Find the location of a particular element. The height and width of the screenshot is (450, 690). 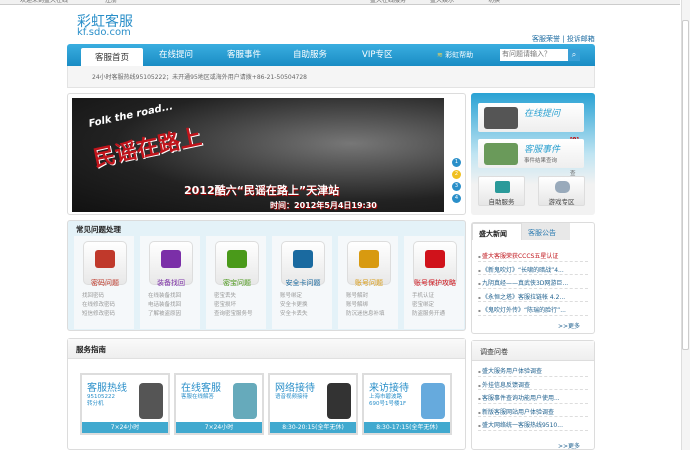

problem-icon-box: 安全卡问题 is located at coordinates (303, 264).